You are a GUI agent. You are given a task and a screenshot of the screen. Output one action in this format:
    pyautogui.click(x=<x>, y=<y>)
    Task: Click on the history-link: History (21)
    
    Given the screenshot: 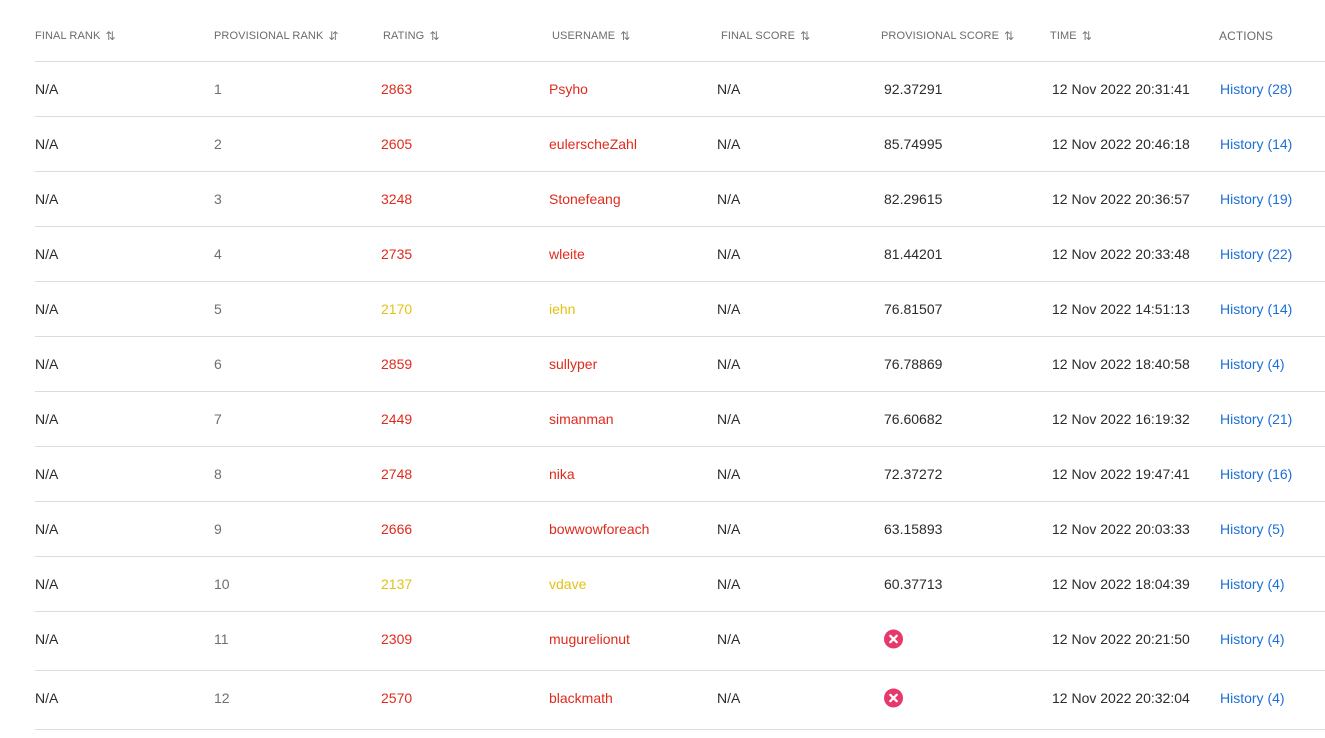 What is the action you would take?
    pyautogui.click(x=1256, y=419)
    